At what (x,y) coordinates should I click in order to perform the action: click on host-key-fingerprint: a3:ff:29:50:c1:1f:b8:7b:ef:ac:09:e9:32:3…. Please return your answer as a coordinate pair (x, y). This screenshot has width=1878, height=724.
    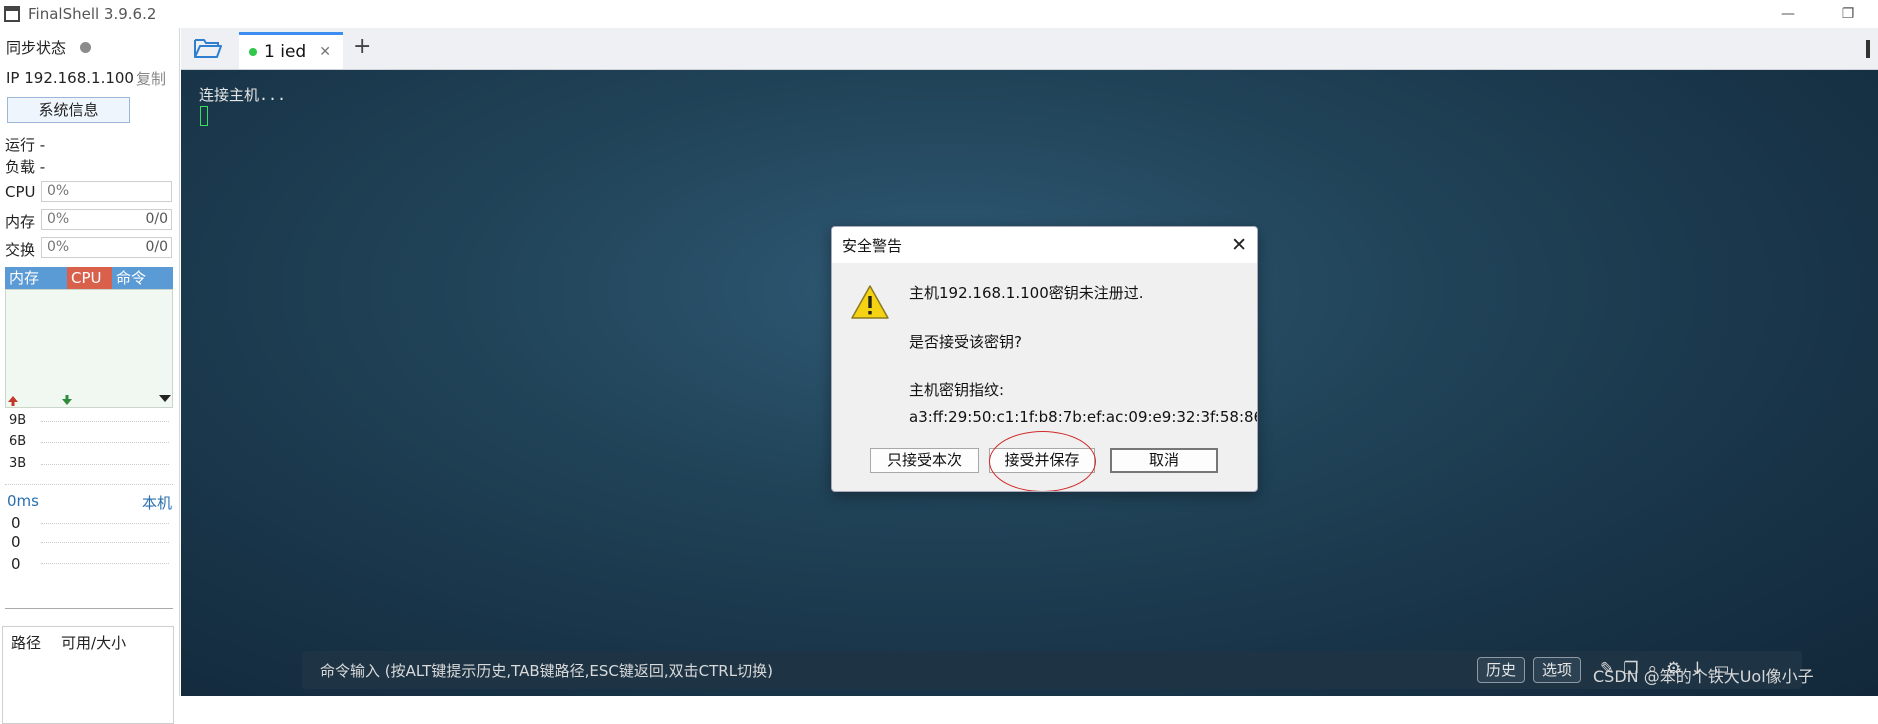
    Looking at the image, I should click on (1083, 417).